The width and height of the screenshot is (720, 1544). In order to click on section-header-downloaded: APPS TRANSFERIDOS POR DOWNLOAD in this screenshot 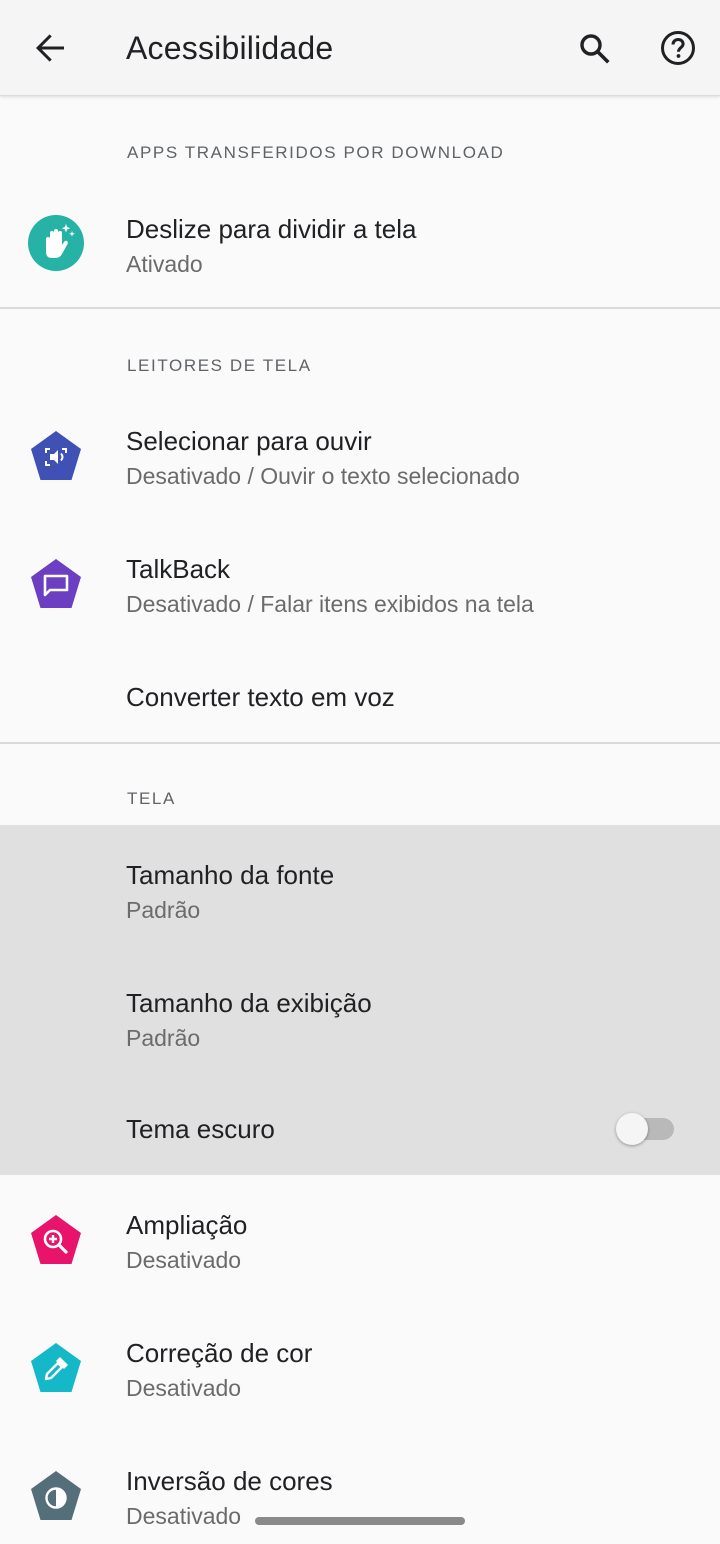, I will do `click(316, 152)`.